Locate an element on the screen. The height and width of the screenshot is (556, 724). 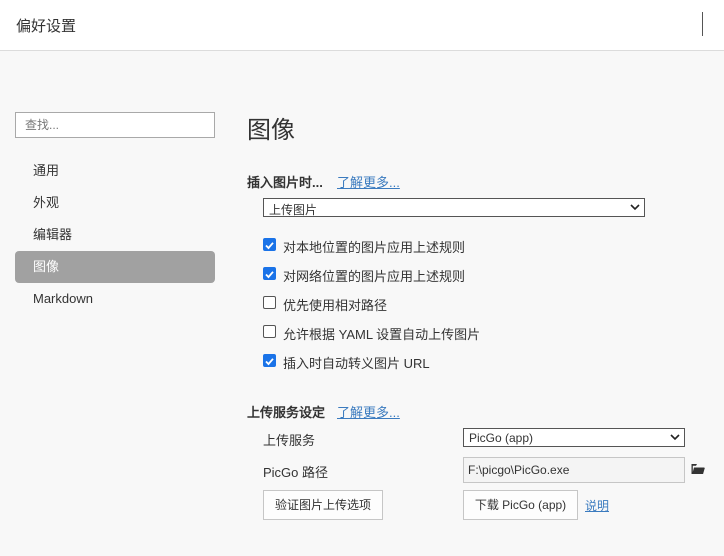
page-title: 图像 is located at coordinates (271, 130).